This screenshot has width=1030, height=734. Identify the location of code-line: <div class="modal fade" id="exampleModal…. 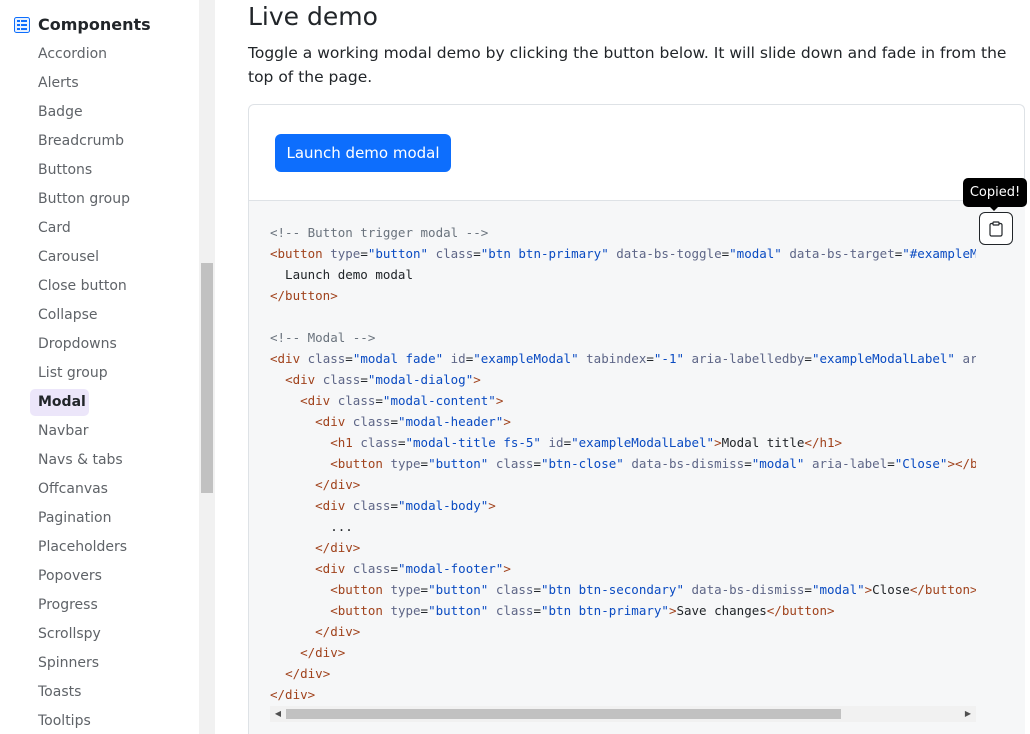
(623, 358).